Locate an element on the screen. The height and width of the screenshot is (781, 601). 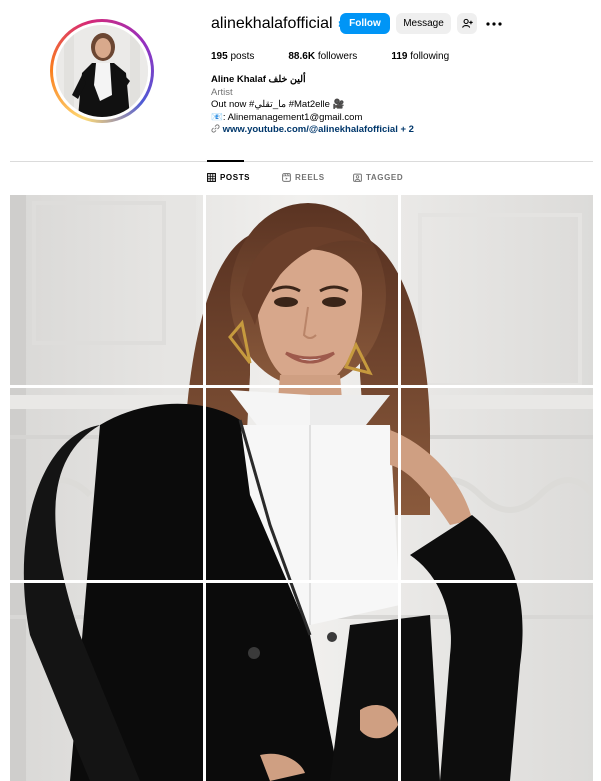
bio-line-email: 📧: Alinemanagement1@gmail.com is located at coordinates (287, 117).